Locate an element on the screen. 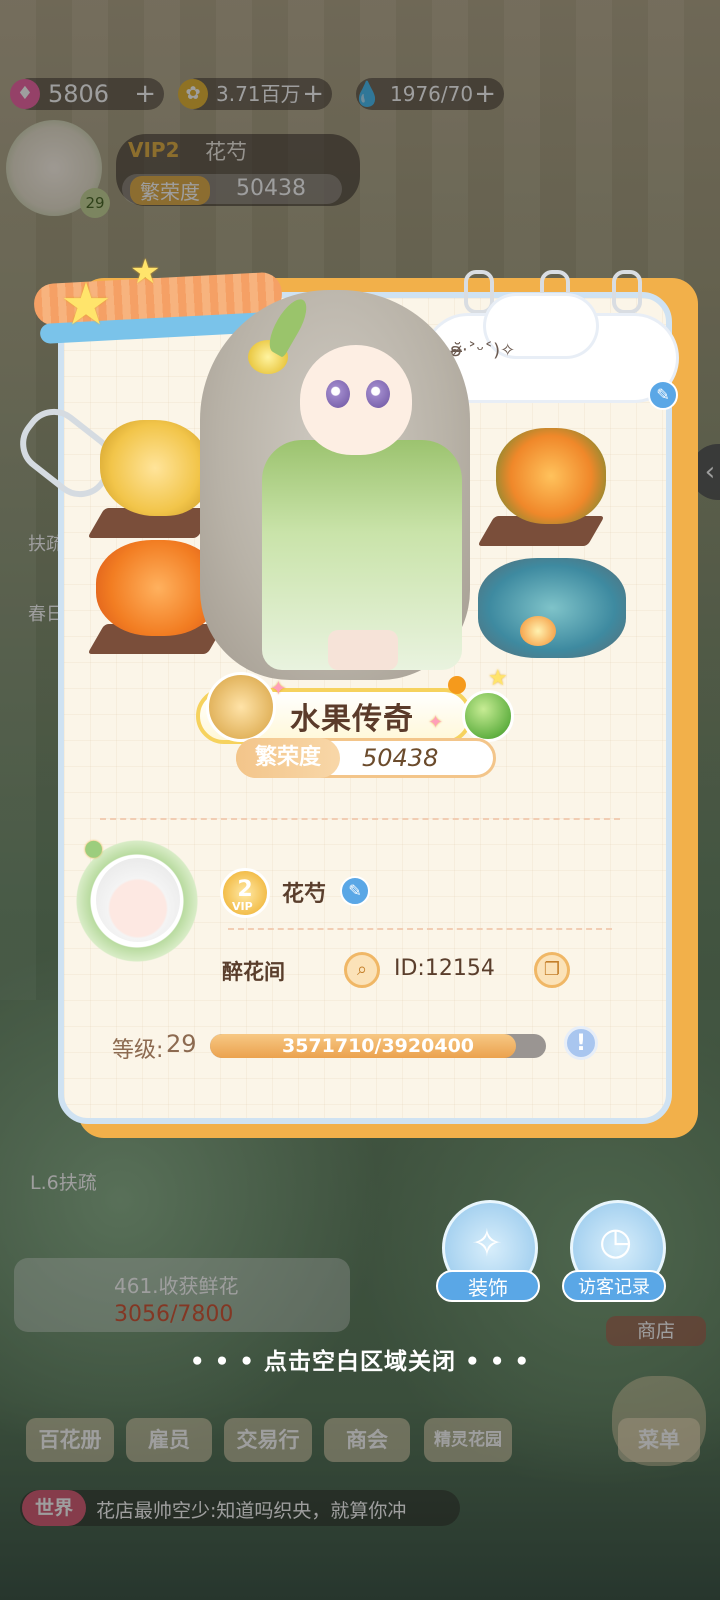  lotus-pond-decoration is located at coordinates (552, 608).